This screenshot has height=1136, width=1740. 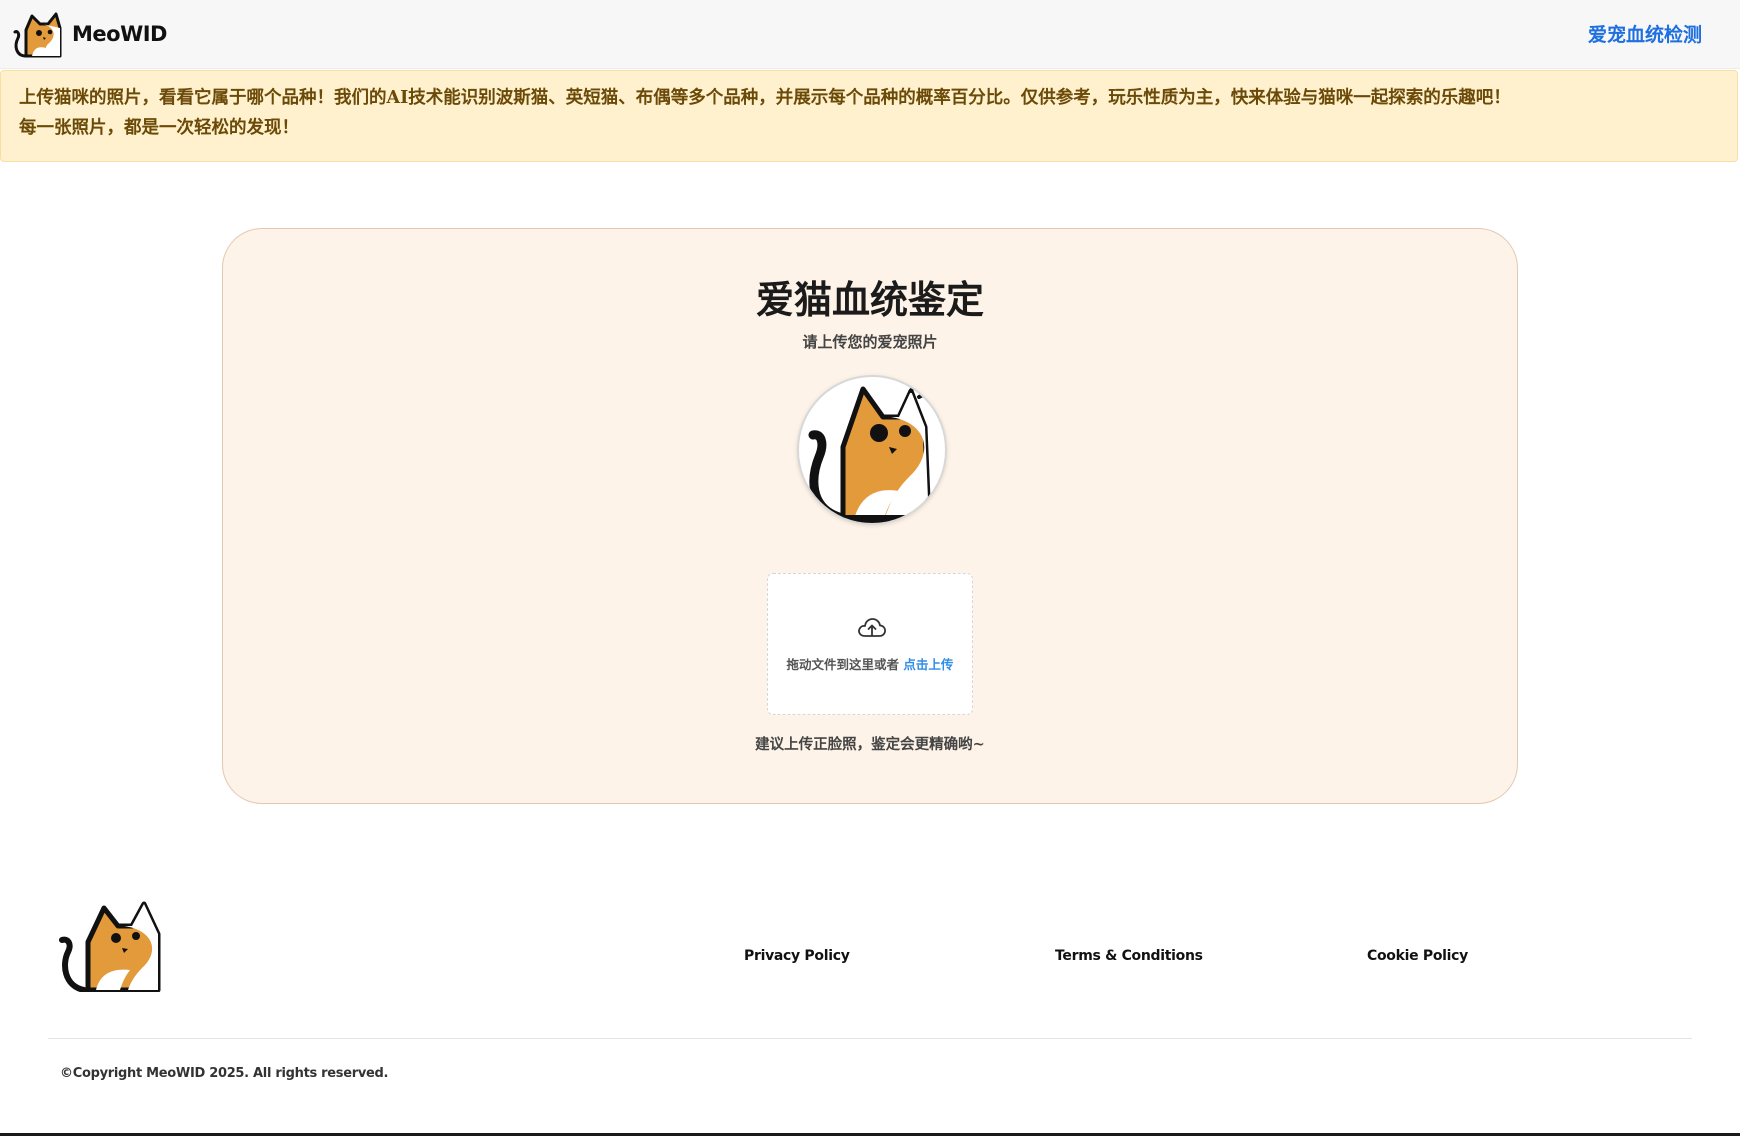 What do you see at coordinates (928, 664) in the screenshot?
I see `click-upload-link: 点击上传` at bounding box center [928, 664].